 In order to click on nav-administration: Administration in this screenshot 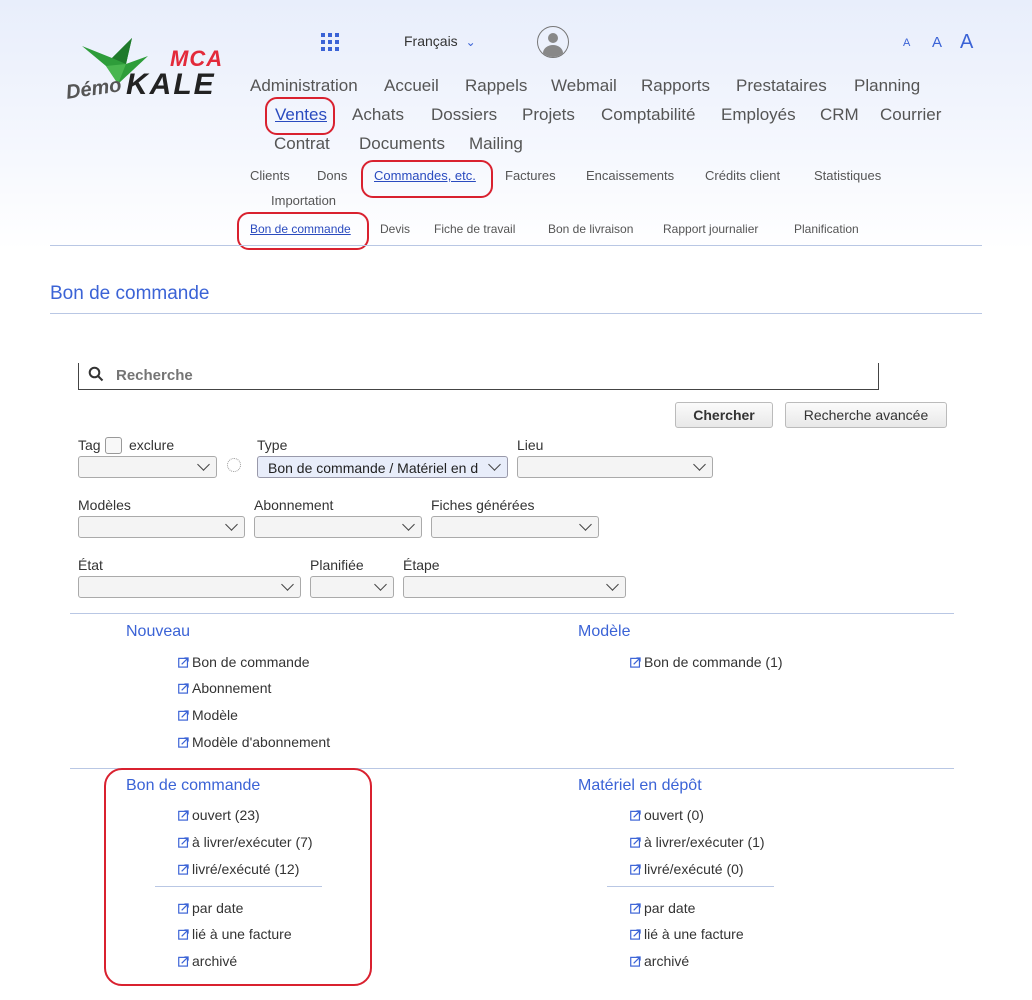, I will do `click(304, 86)`.